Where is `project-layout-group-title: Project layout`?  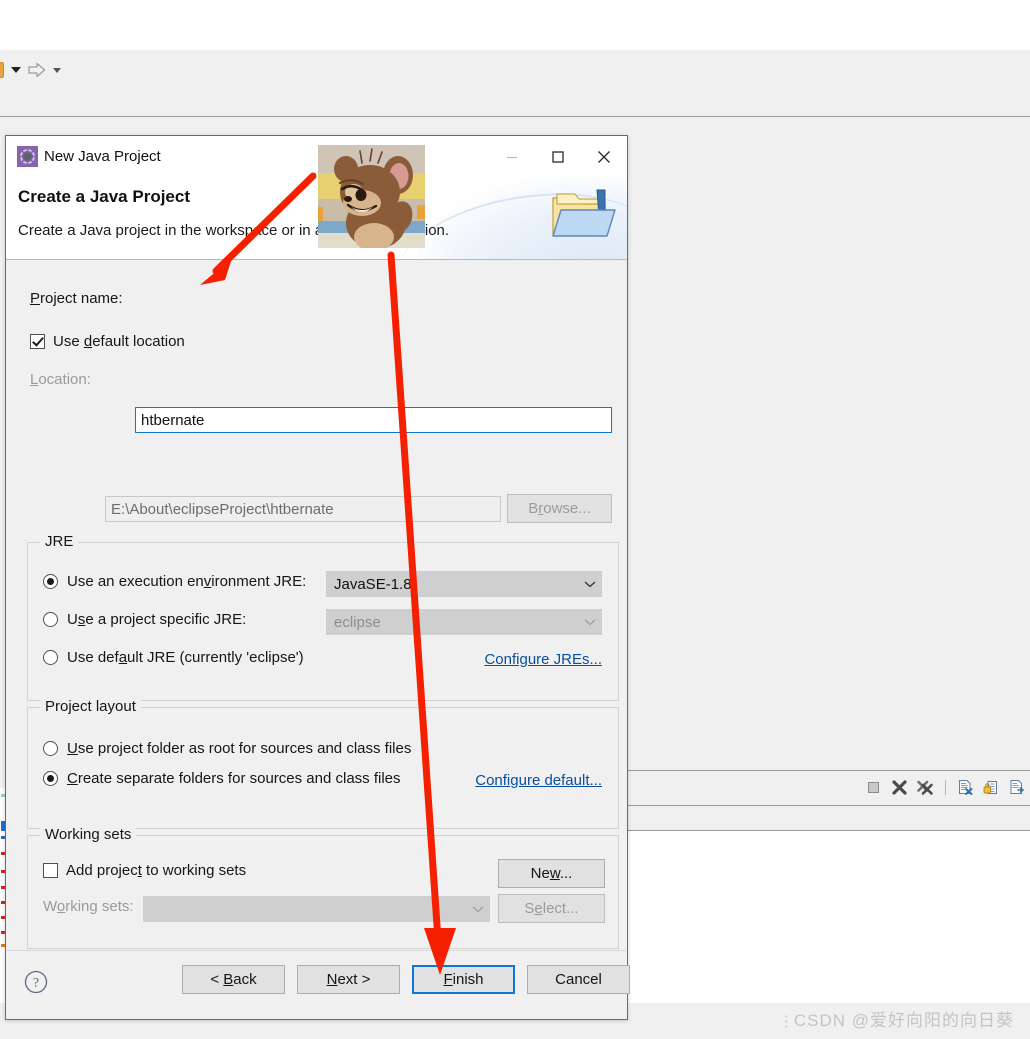 project-layout-group-title: Project layout is located at coordinates (90, 706).